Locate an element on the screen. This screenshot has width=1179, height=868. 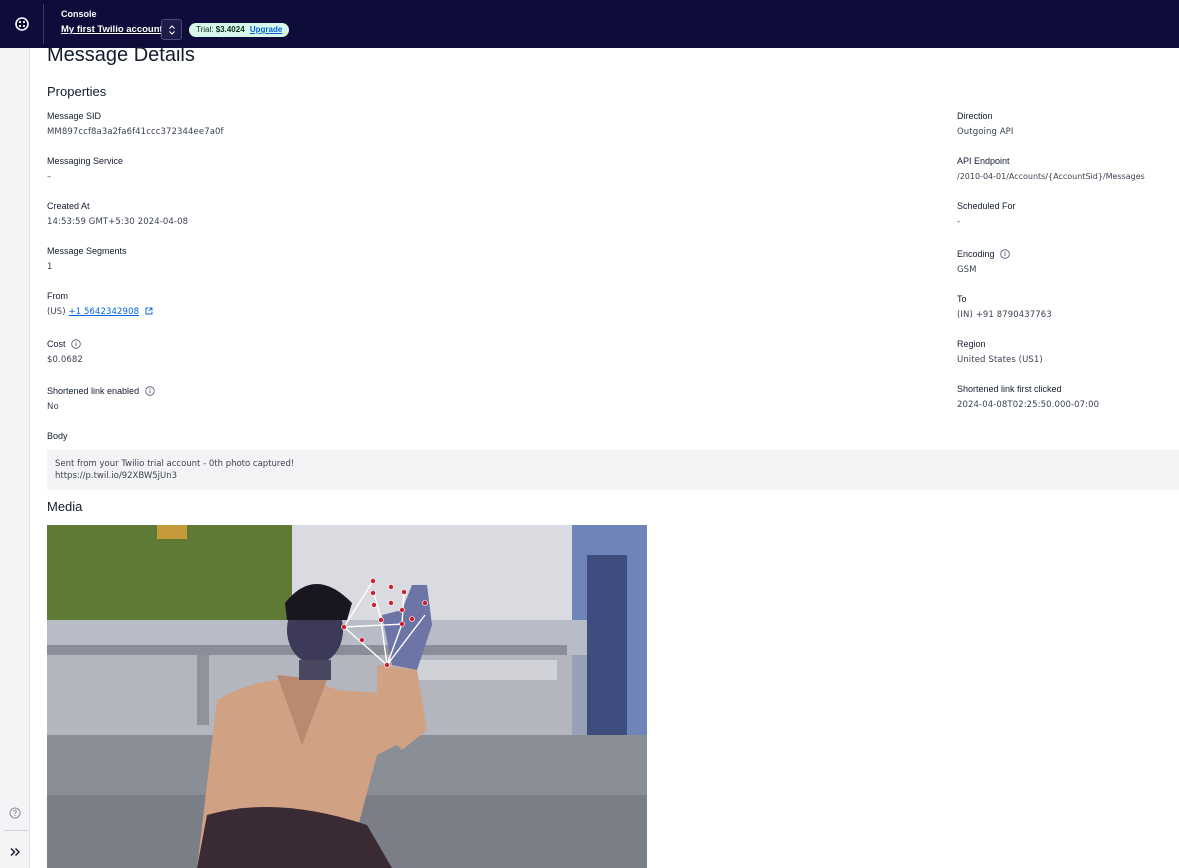
from-label: From is located at coordinates (57, 296).